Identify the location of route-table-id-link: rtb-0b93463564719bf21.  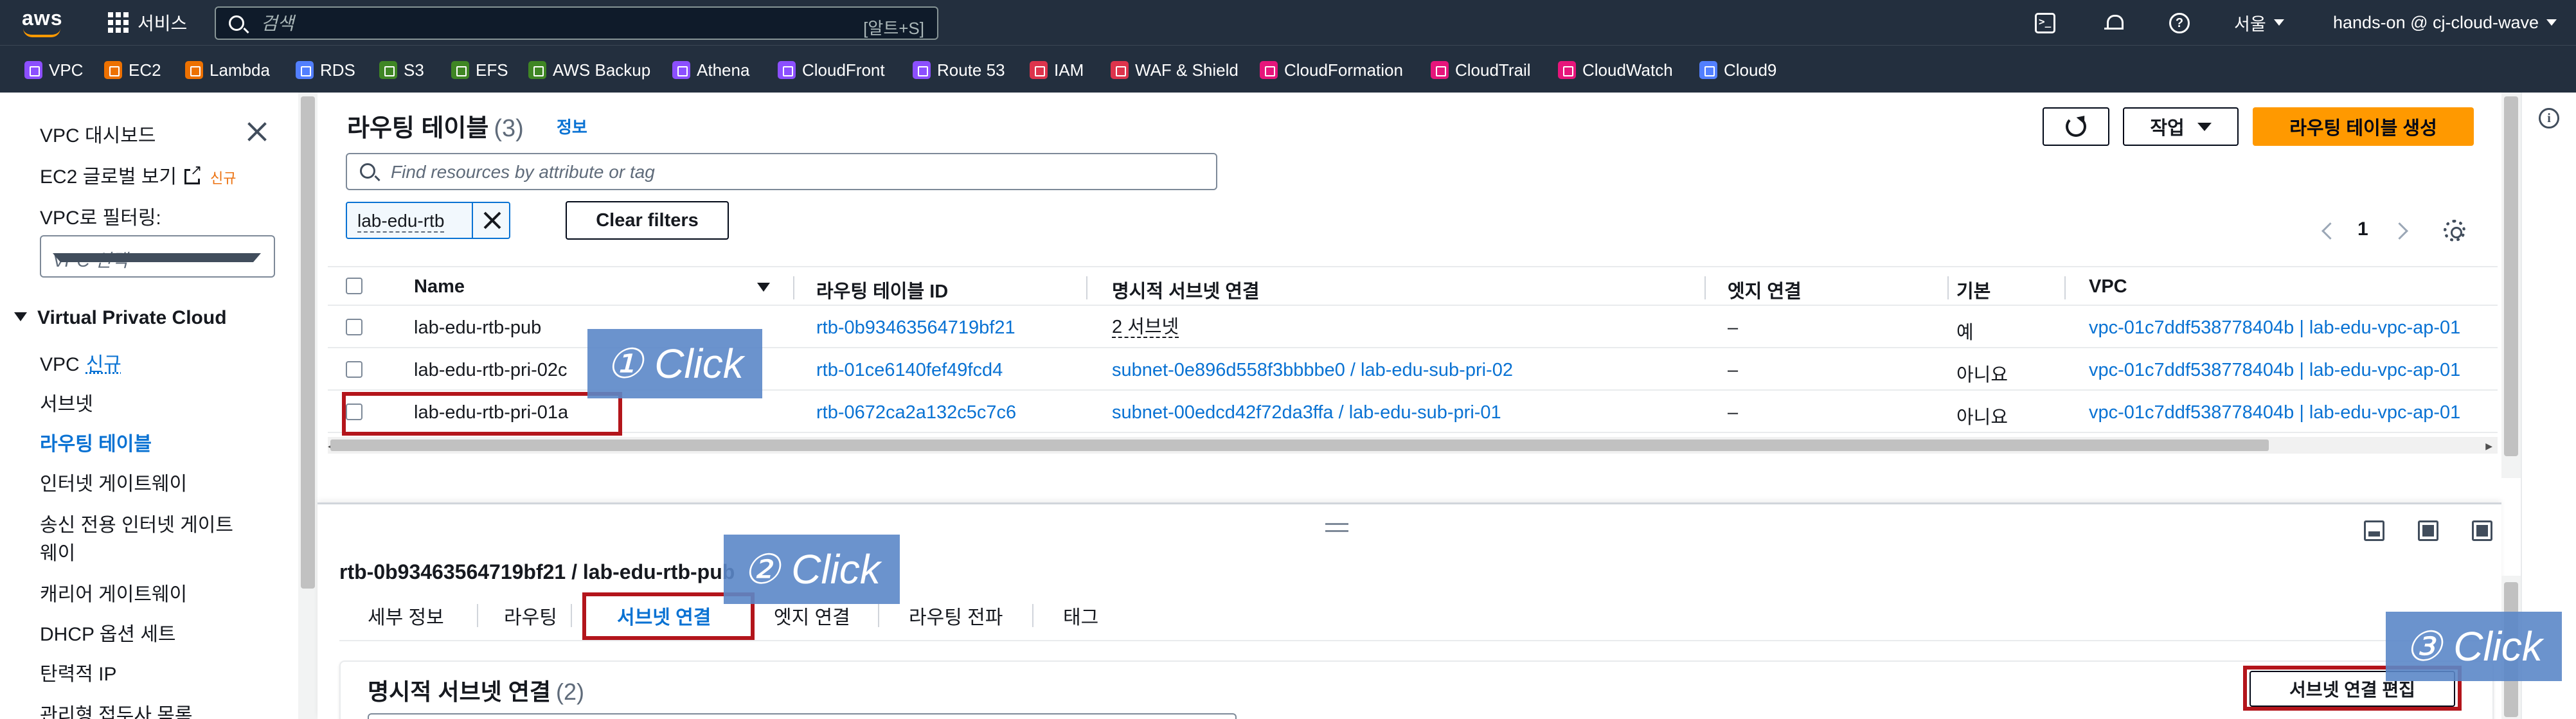
(915, 328).